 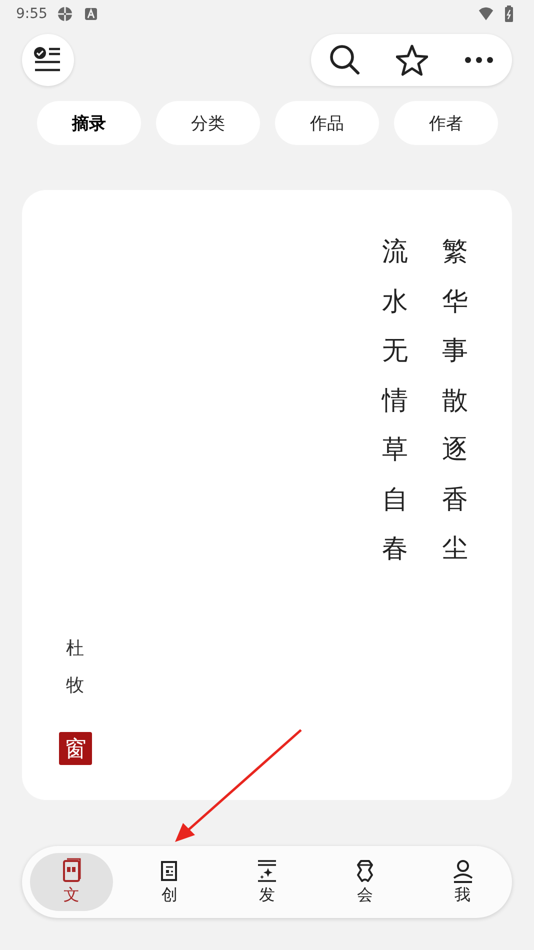 What do you see at coordinates (509, 14) in the screenshot?
I see `battery-icon` at bounding box center [509, 14].